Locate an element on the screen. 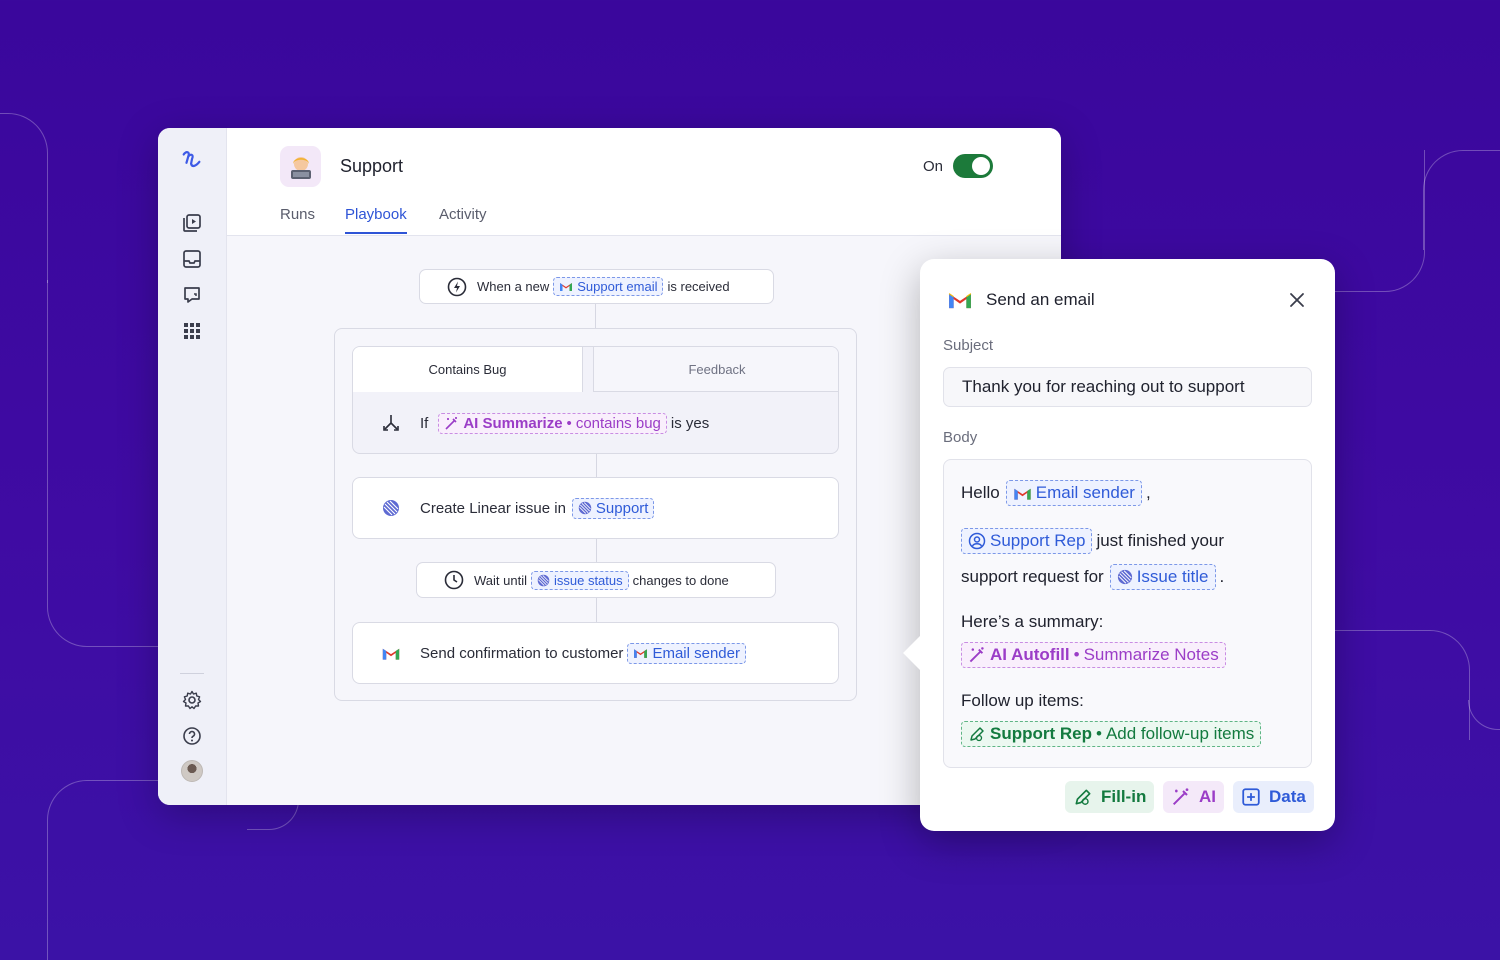  lightning-icon is located at coordinates (457, 287).